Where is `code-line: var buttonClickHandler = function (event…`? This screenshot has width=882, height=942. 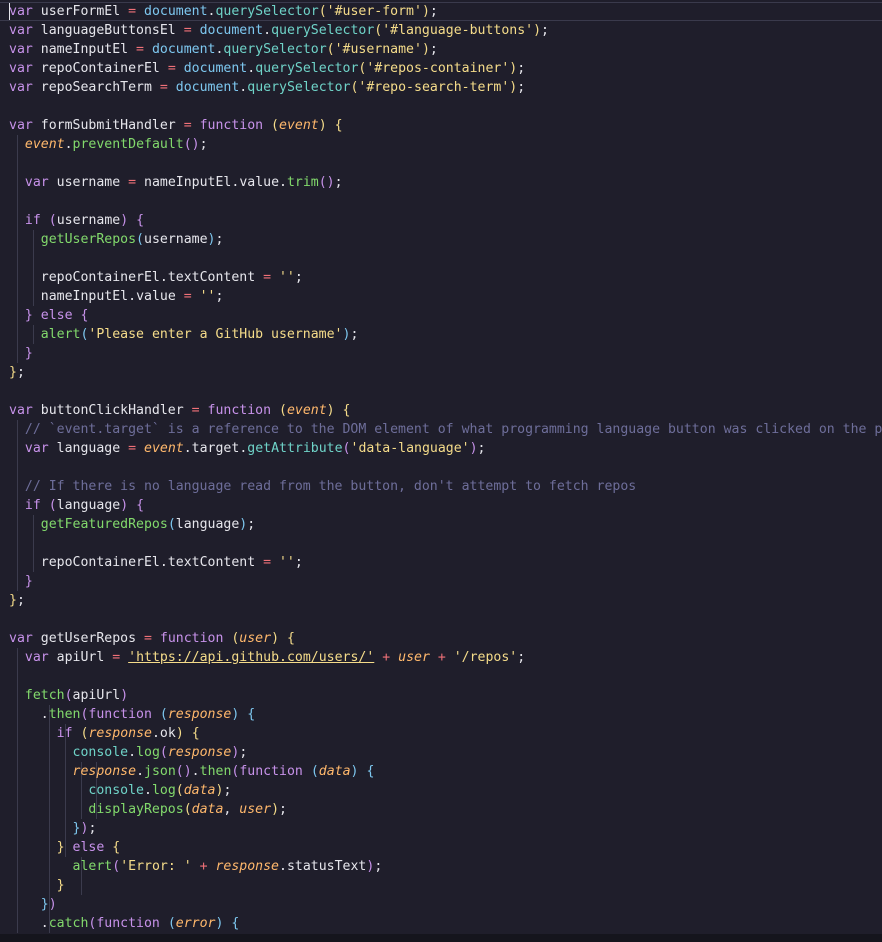 code-line: var buttonClickHandler = function (event… is located at coordinates (180, 410).